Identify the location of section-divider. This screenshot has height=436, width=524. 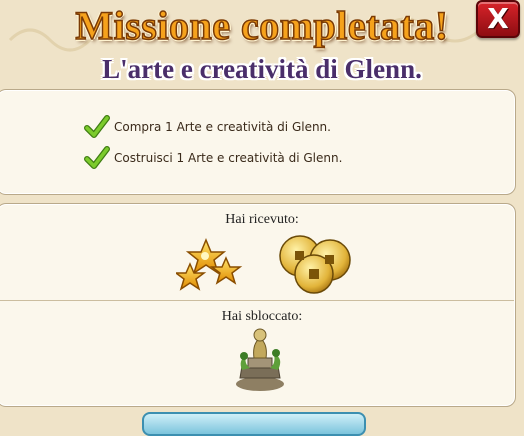
(257, 300).